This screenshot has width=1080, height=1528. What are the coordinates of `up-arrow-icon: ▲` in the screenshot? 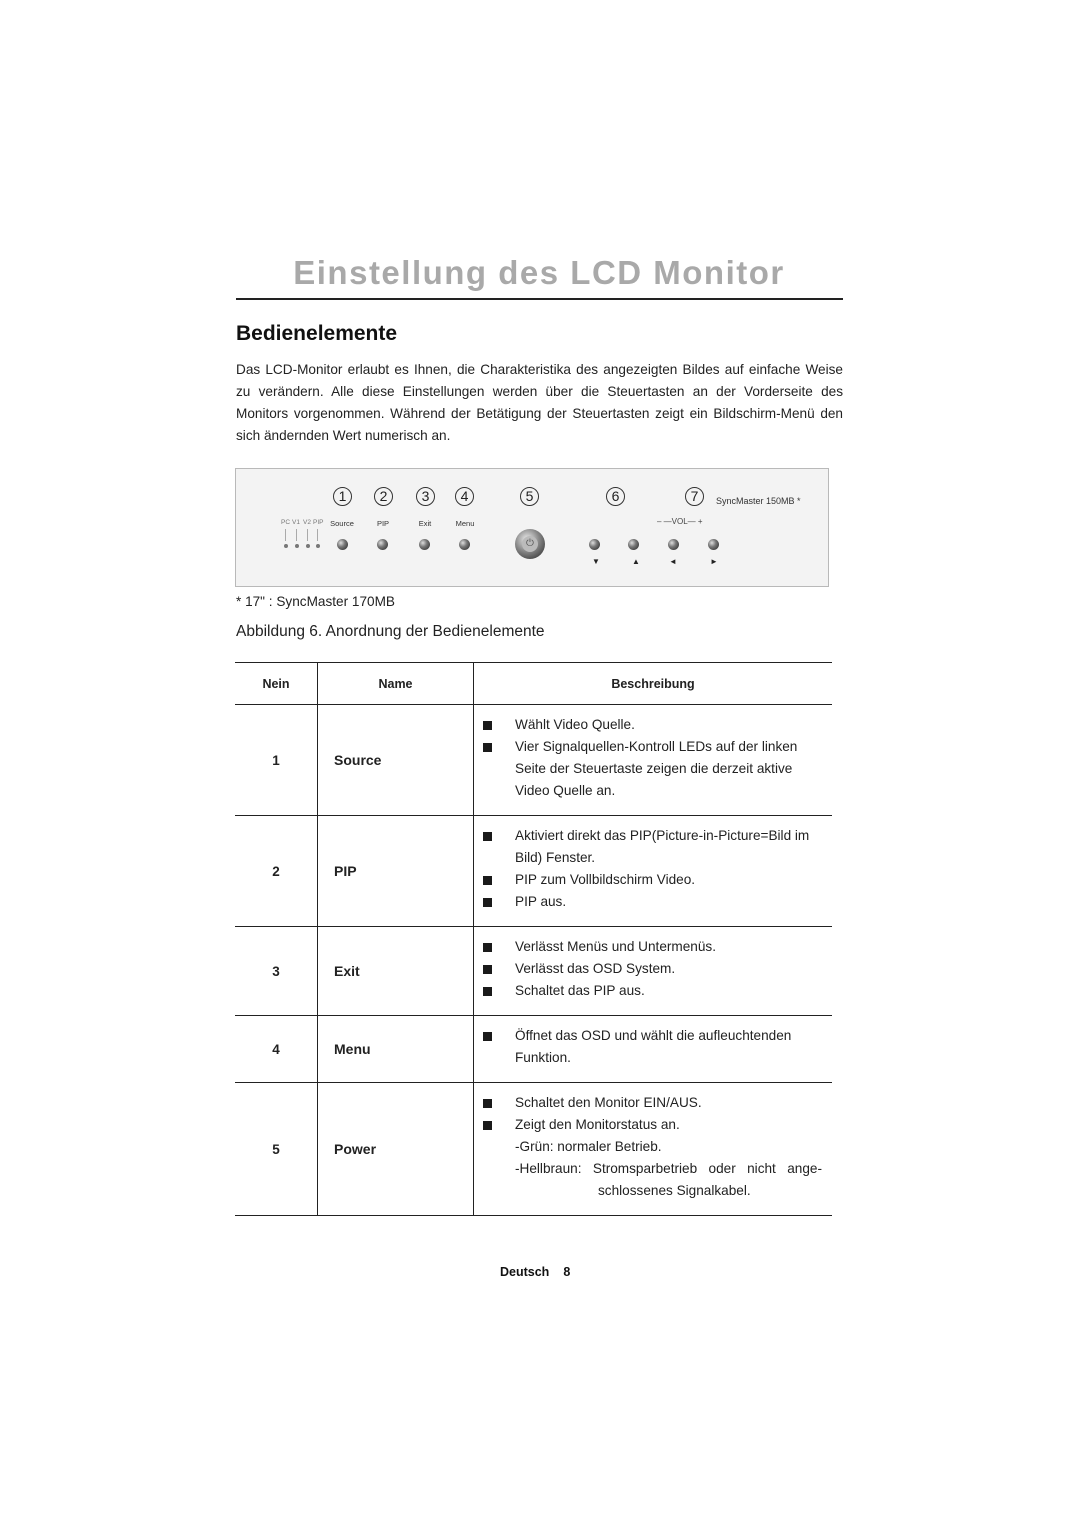 It's located at (636, 561).